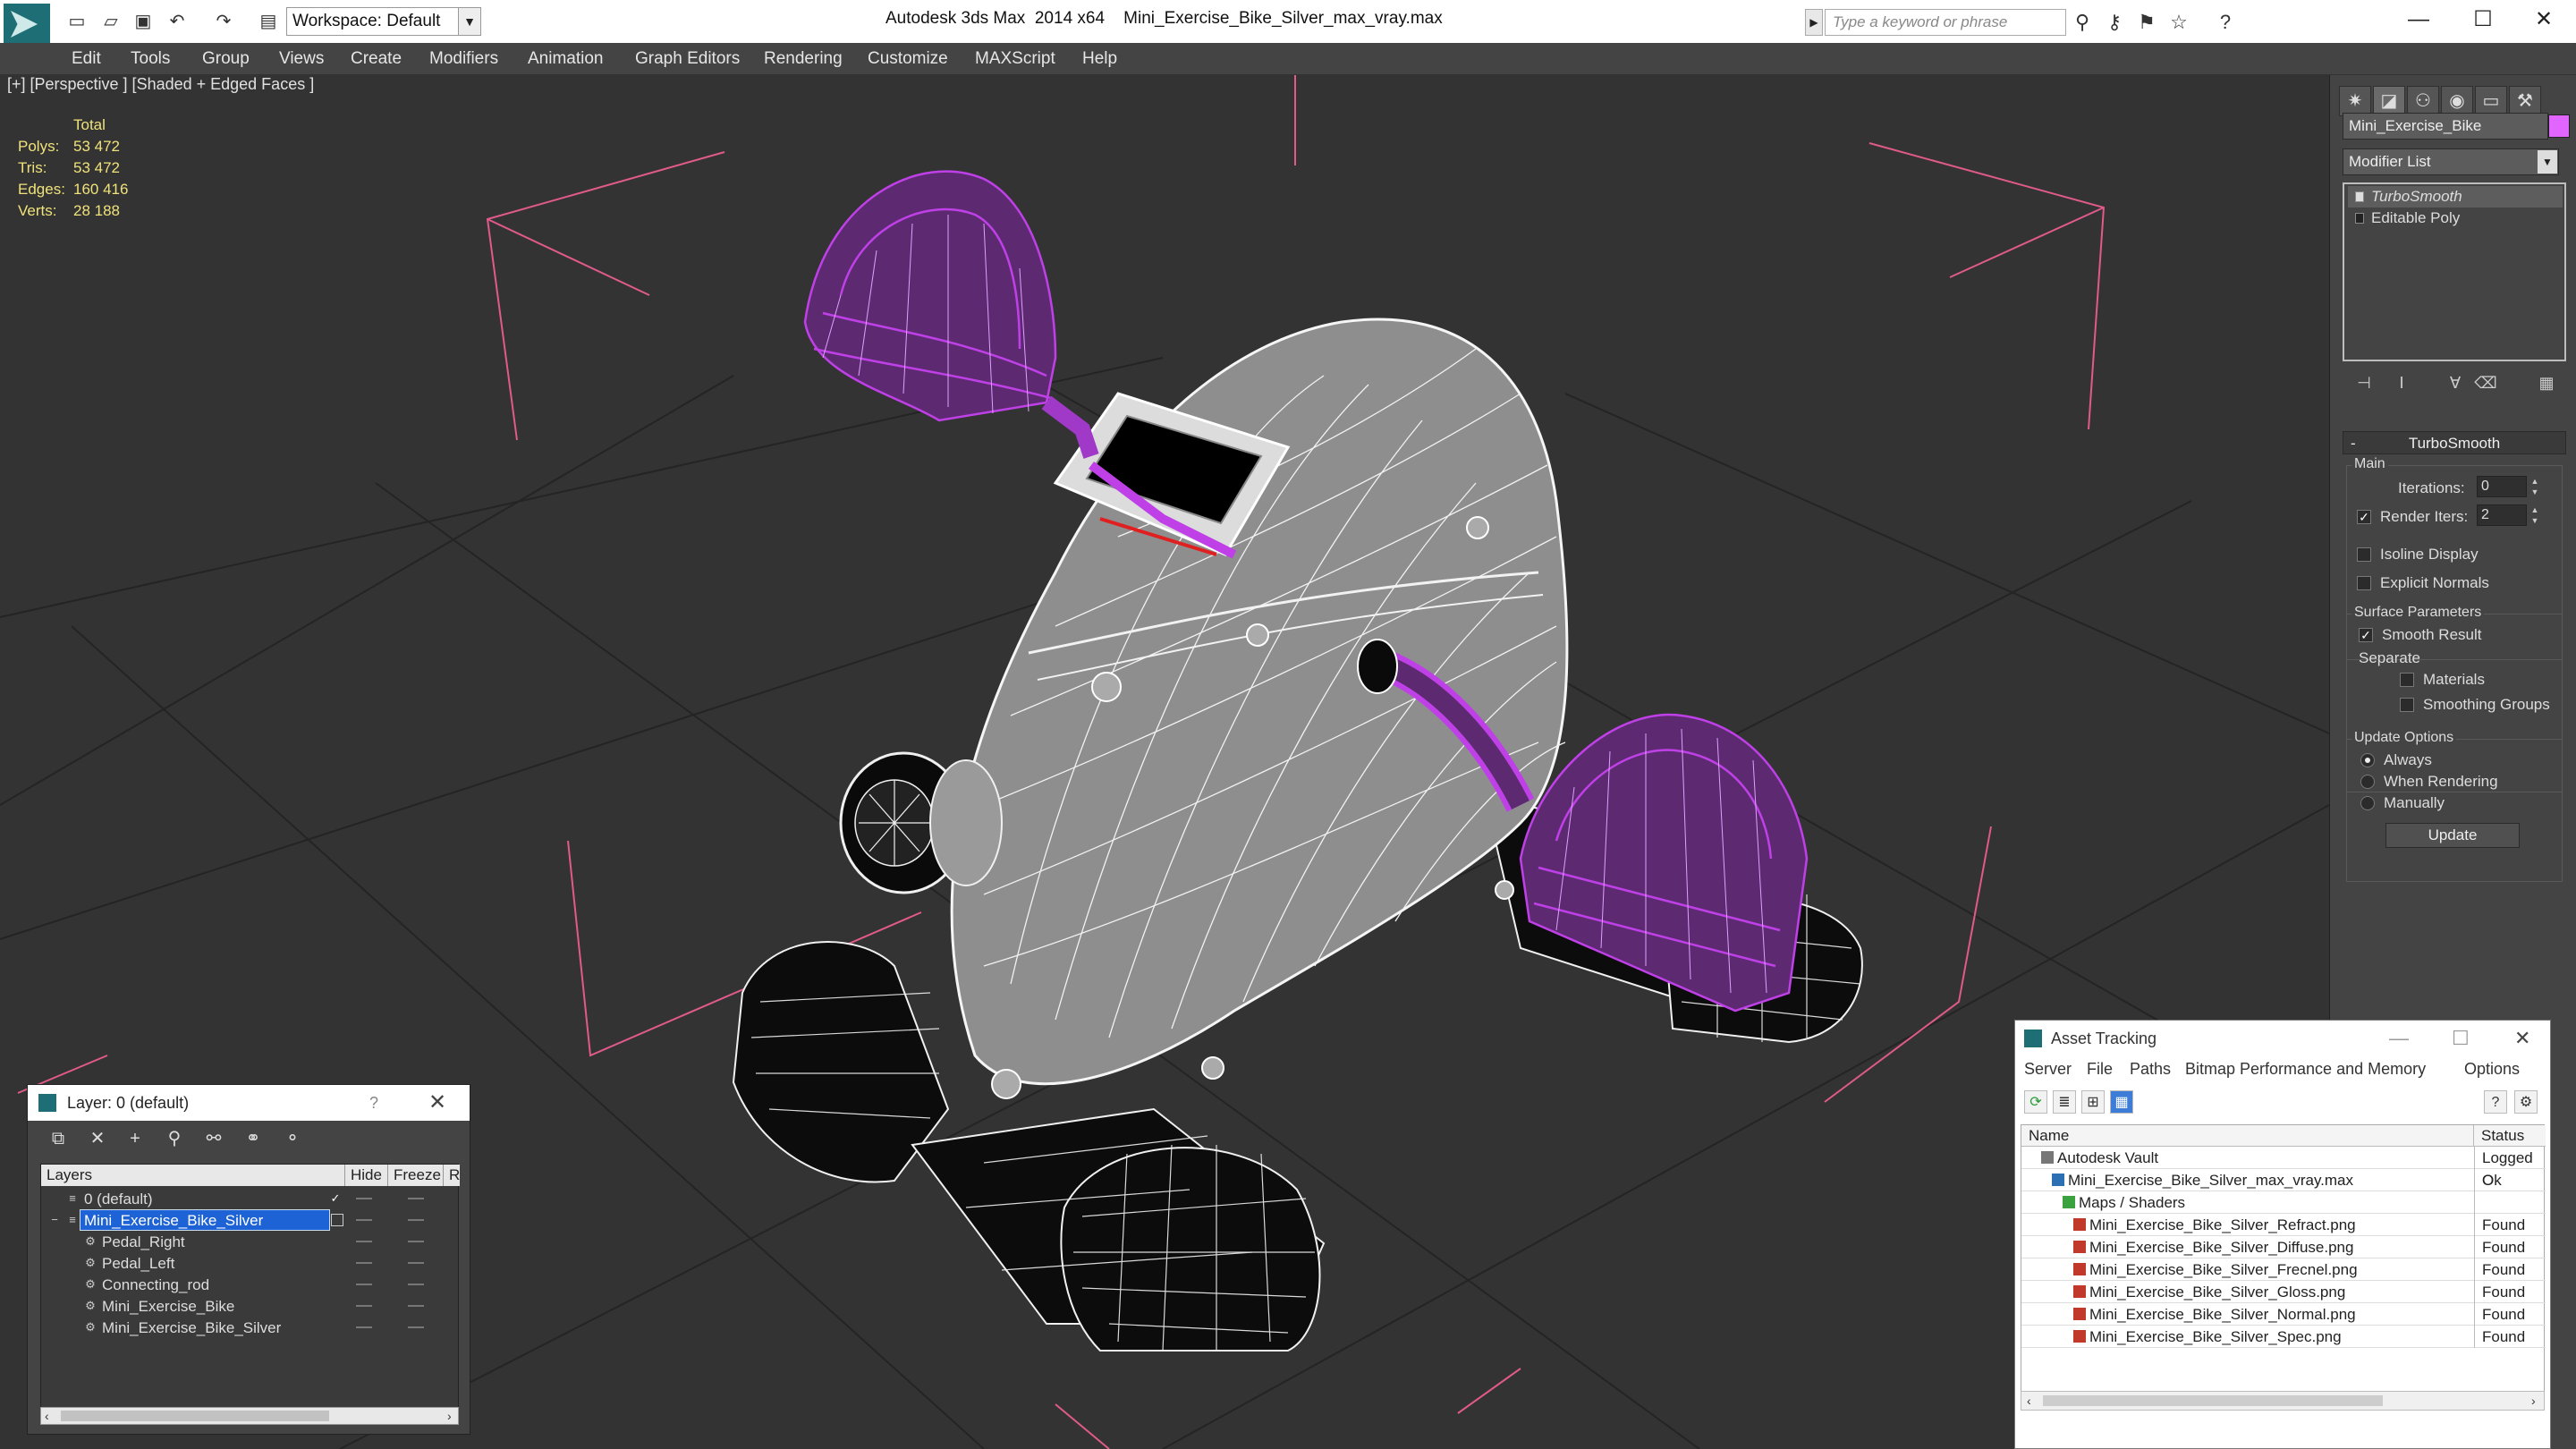 This screenshot has height=1449, width=2576. What do you see at coordinates (213, 1138) in the screenshot?
I see `highlight-selected-icon: ⚯` at bounding box center [213, 1138].